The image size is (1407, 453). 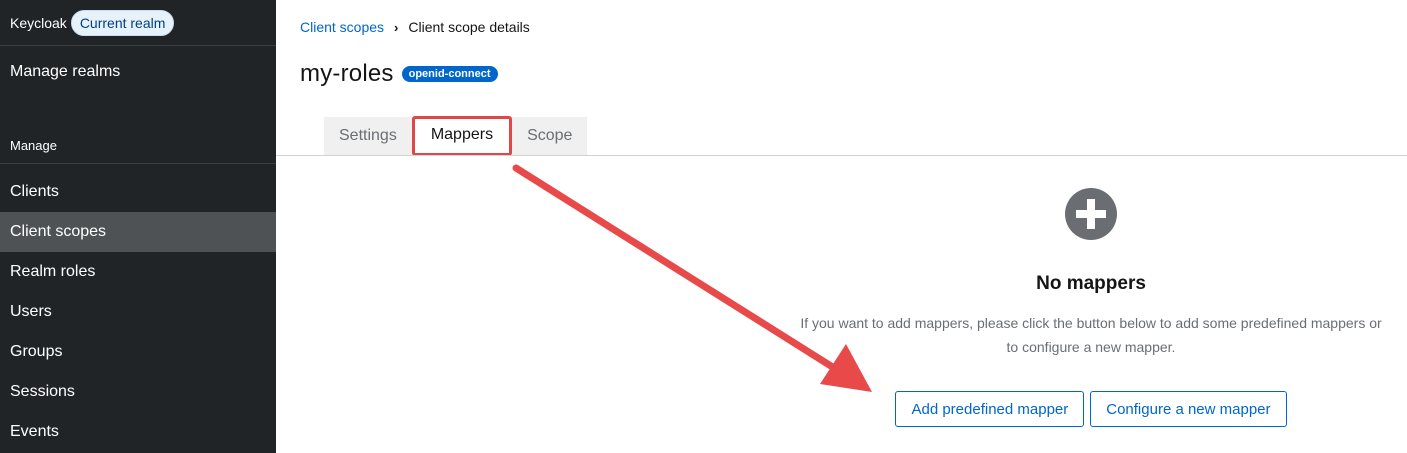 I want to click on tab-mappers: Mappers, so click(x=462, y=136).